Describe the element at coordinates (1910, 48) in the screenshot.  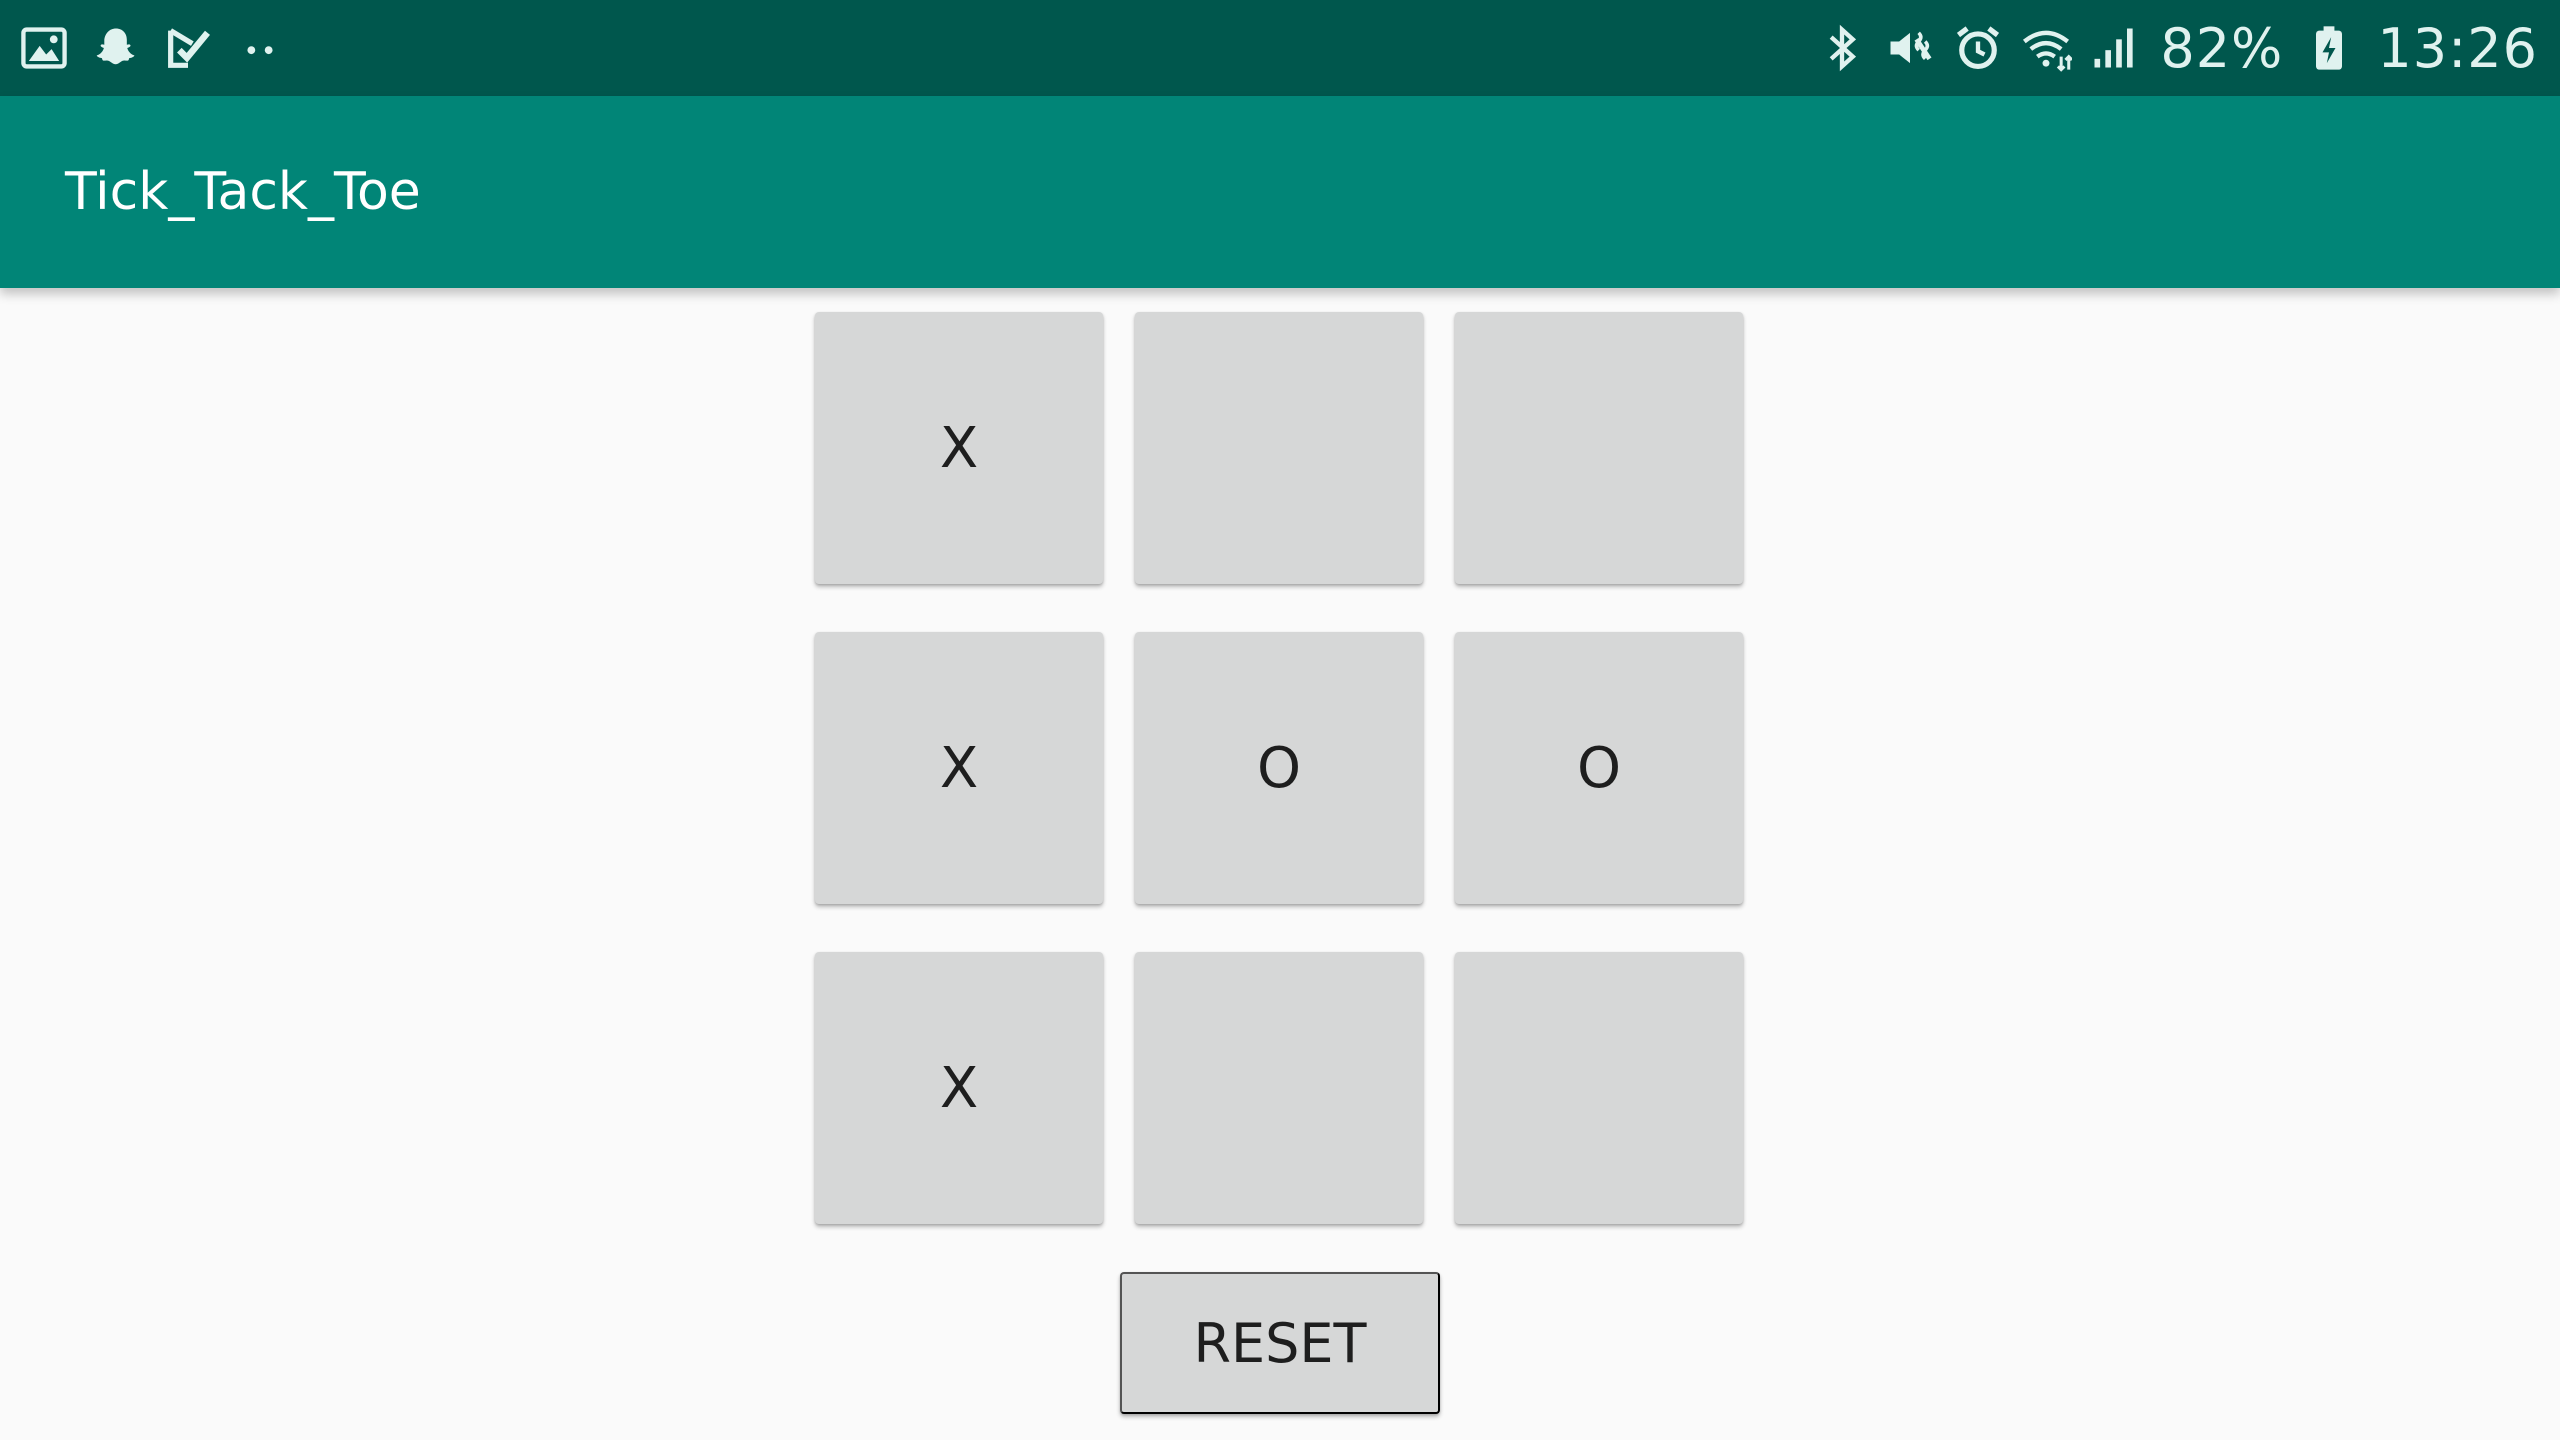
I see `vibrate-mute-icon` at that location.